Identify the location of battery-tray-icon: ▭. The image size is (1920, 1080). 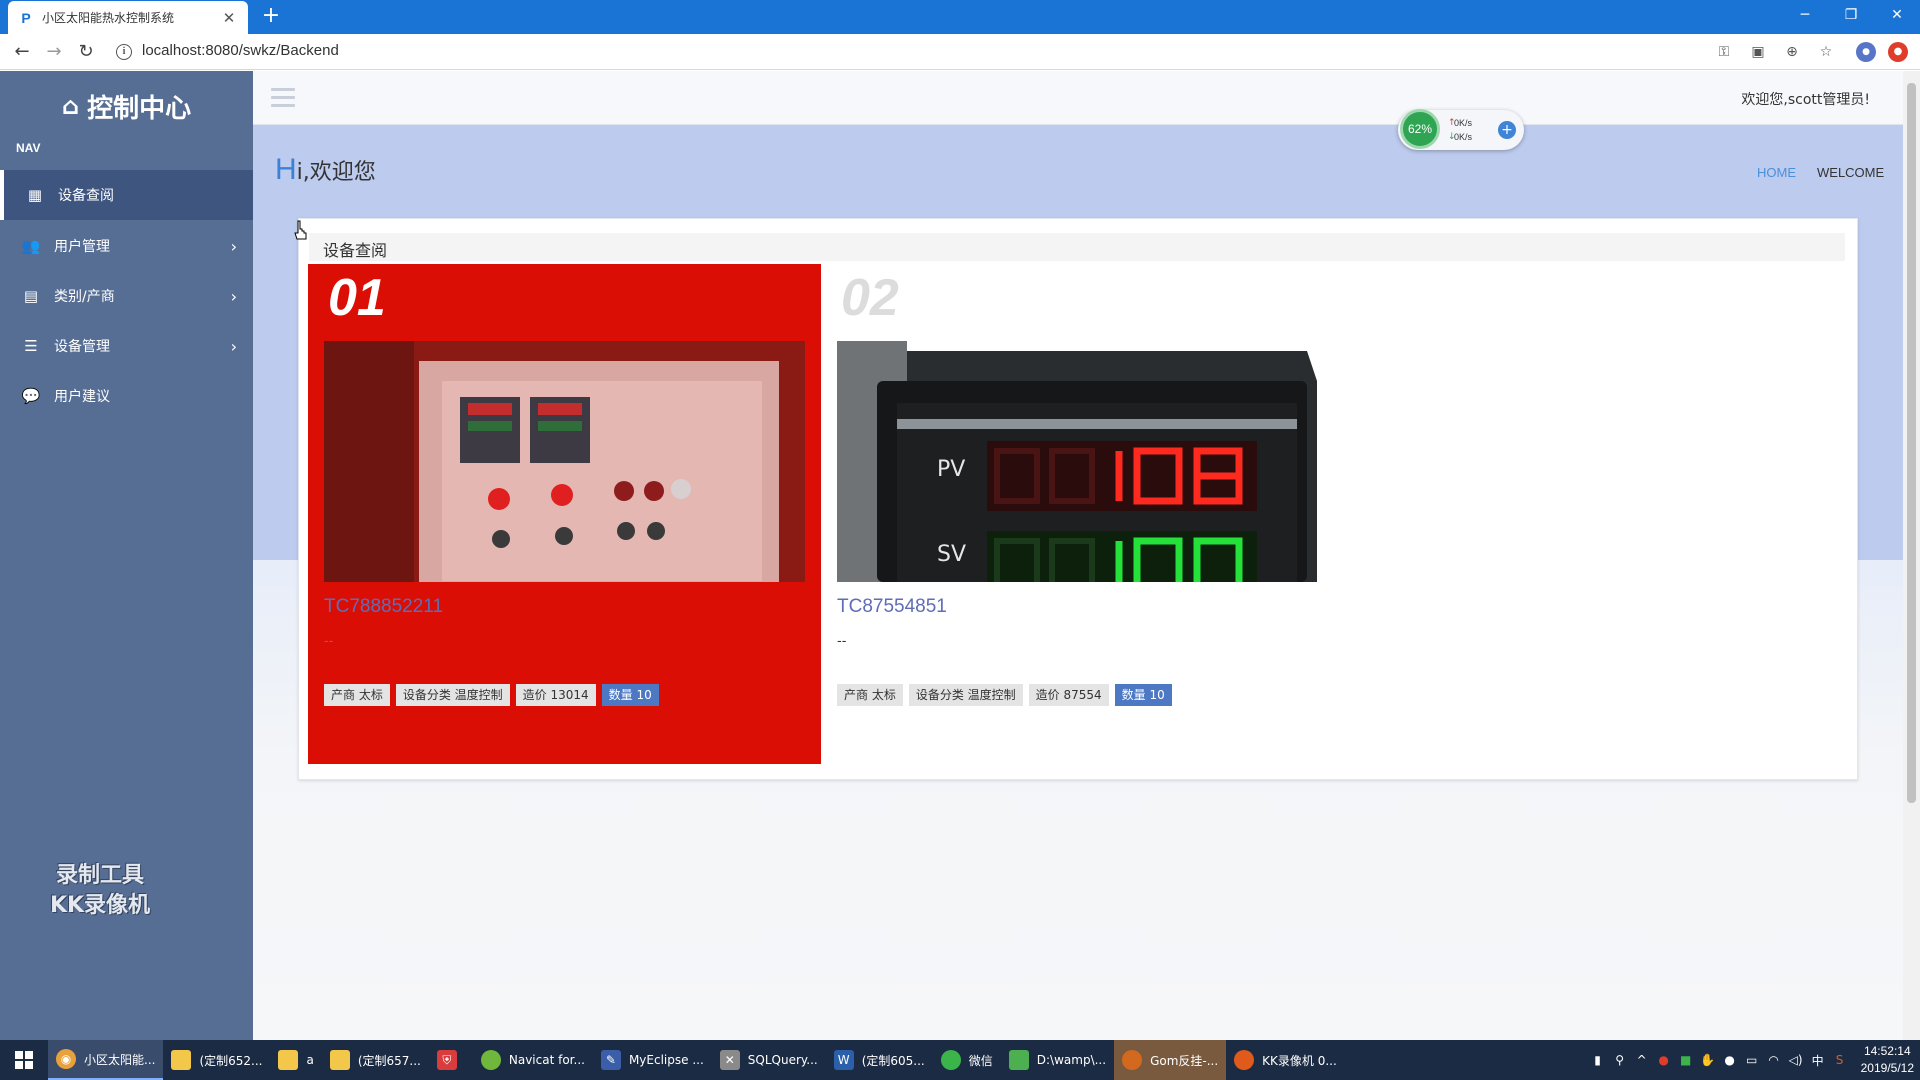
(1752, 1060).